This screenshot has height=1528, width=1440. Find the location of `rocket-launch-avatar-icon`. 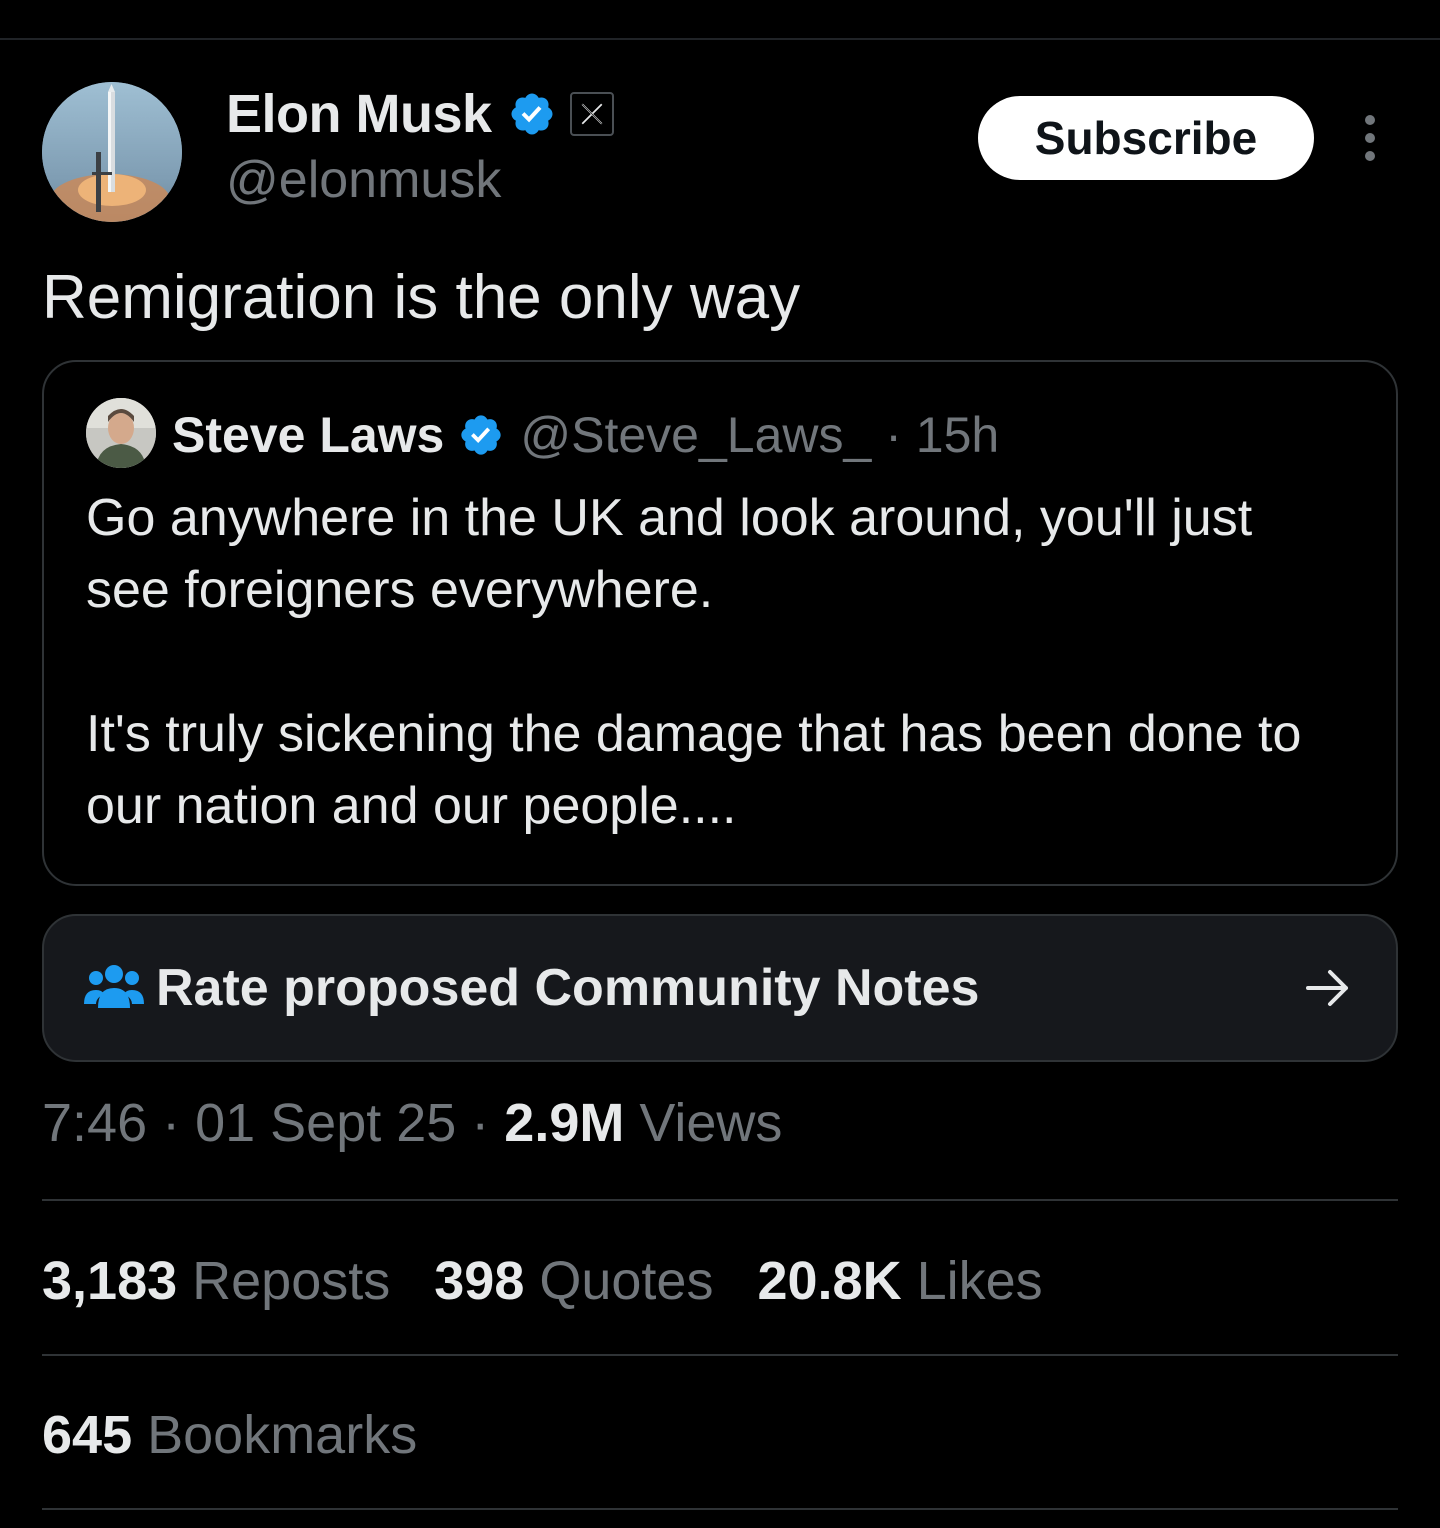

rocket-launch-avatar-icon is located at coordinates (112, 152).